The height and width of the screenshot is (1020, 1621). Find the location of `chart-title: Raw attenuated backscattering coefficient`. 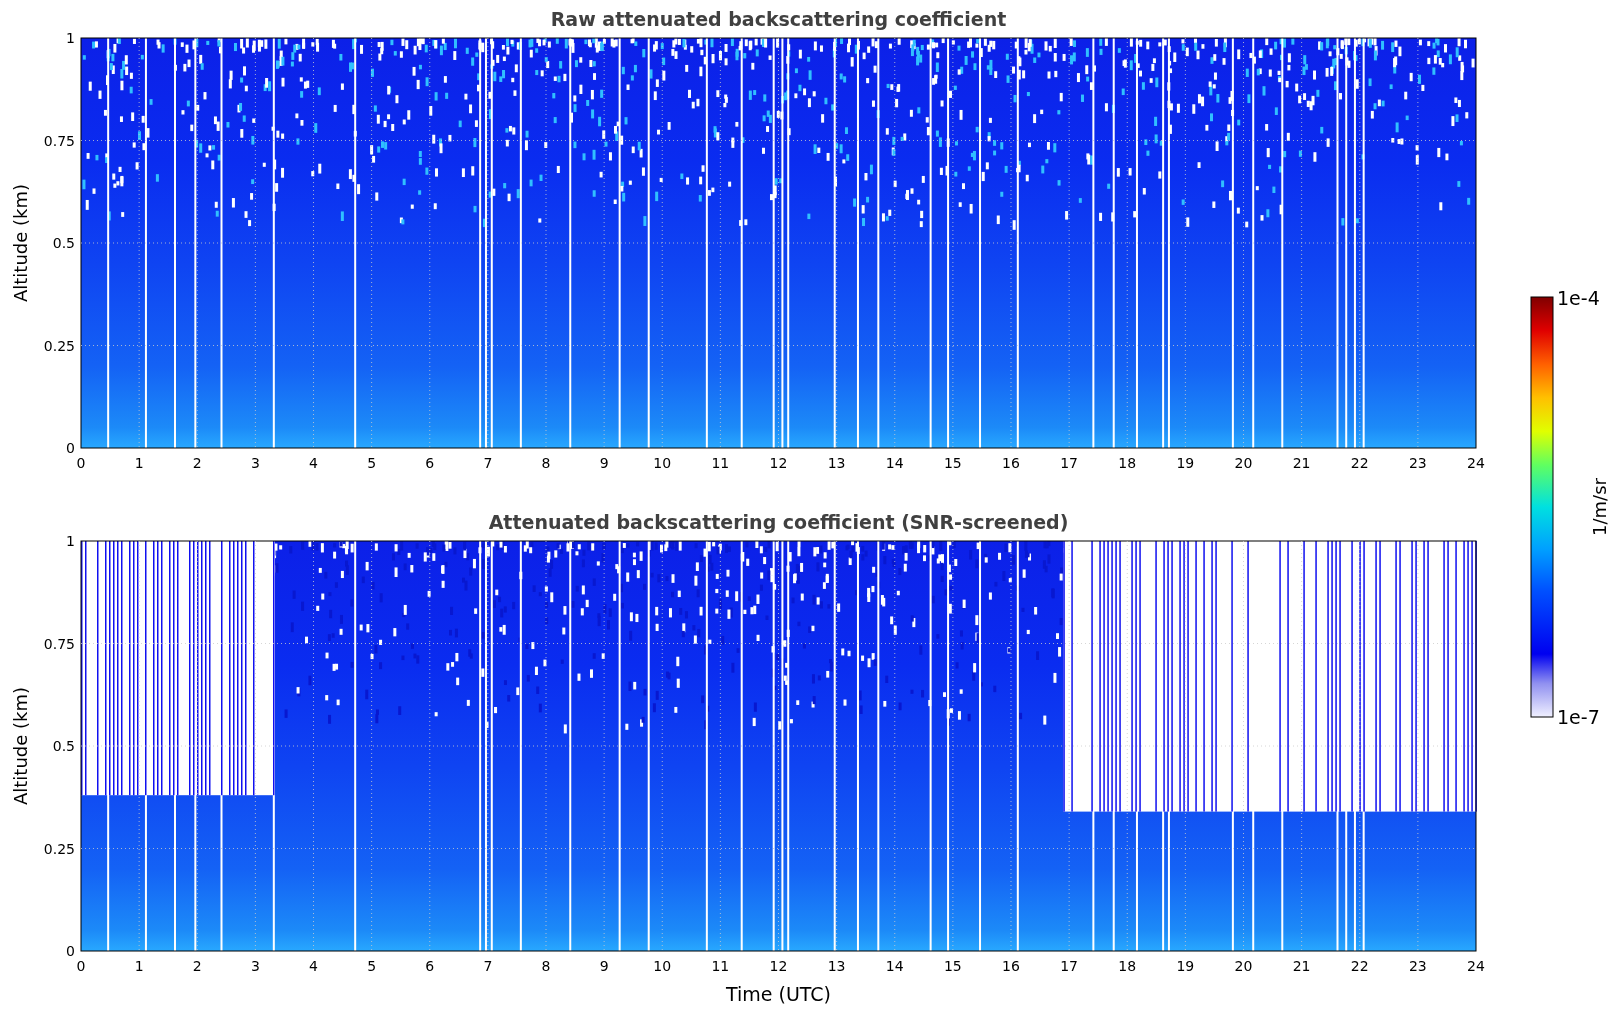

chart-title: Raw attenuated backscattering coefficient is located at coordinates (778, 19).